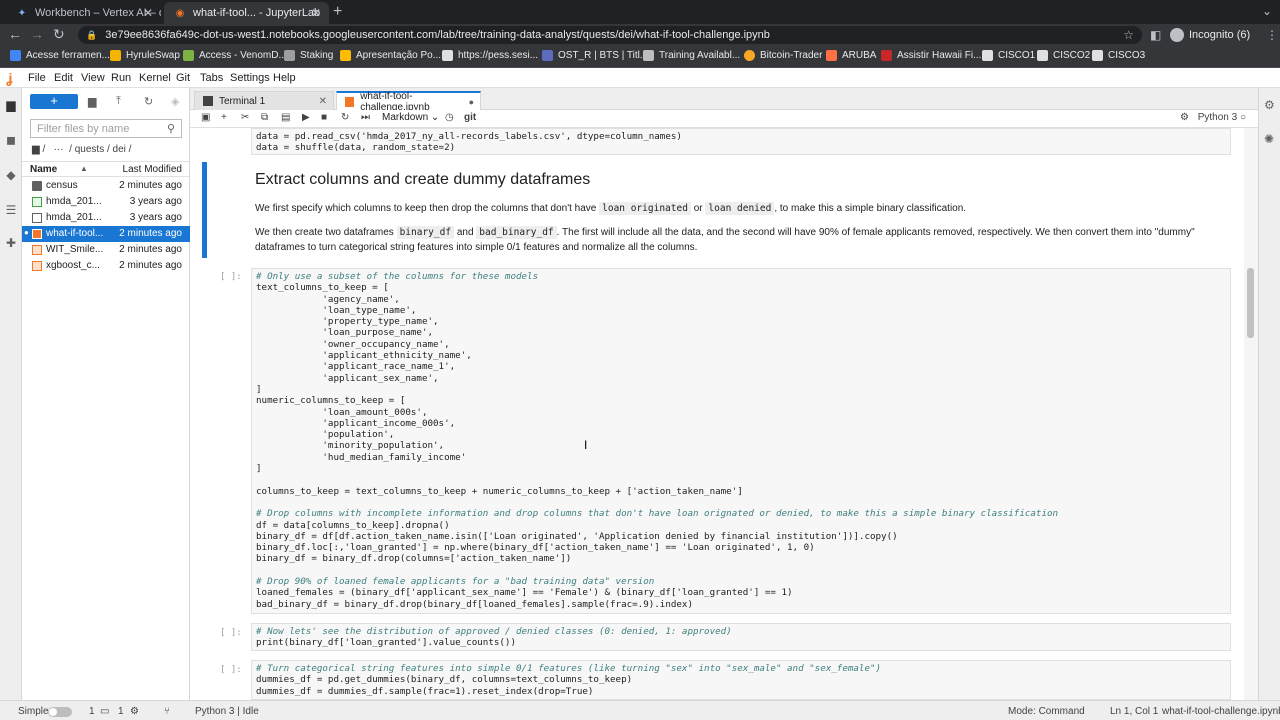 The width and height of the screenshot is (1280, 720). What do you see at coordinates (365, 117) in the screenshot?
I see `fast-forward-icon: ⏭` at bounding box center [365, 117].